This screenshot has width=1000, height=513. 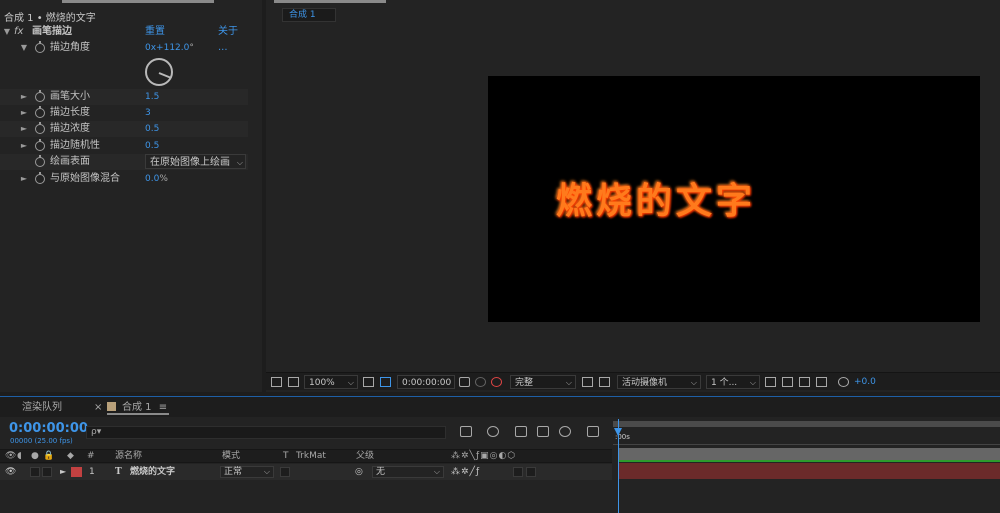 I want to click on adjustment-switch, so click(x=518, y=472).